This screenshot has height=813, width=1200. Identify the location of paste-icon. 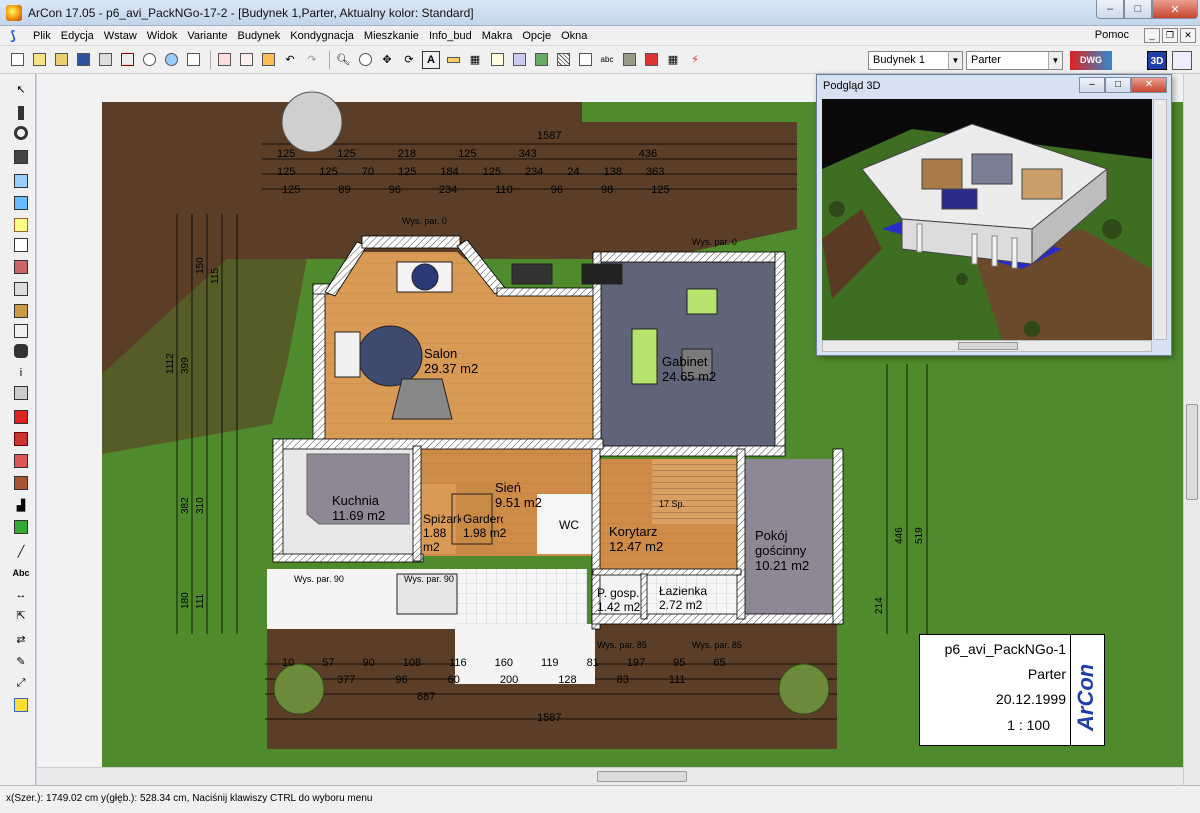
(268, 60).